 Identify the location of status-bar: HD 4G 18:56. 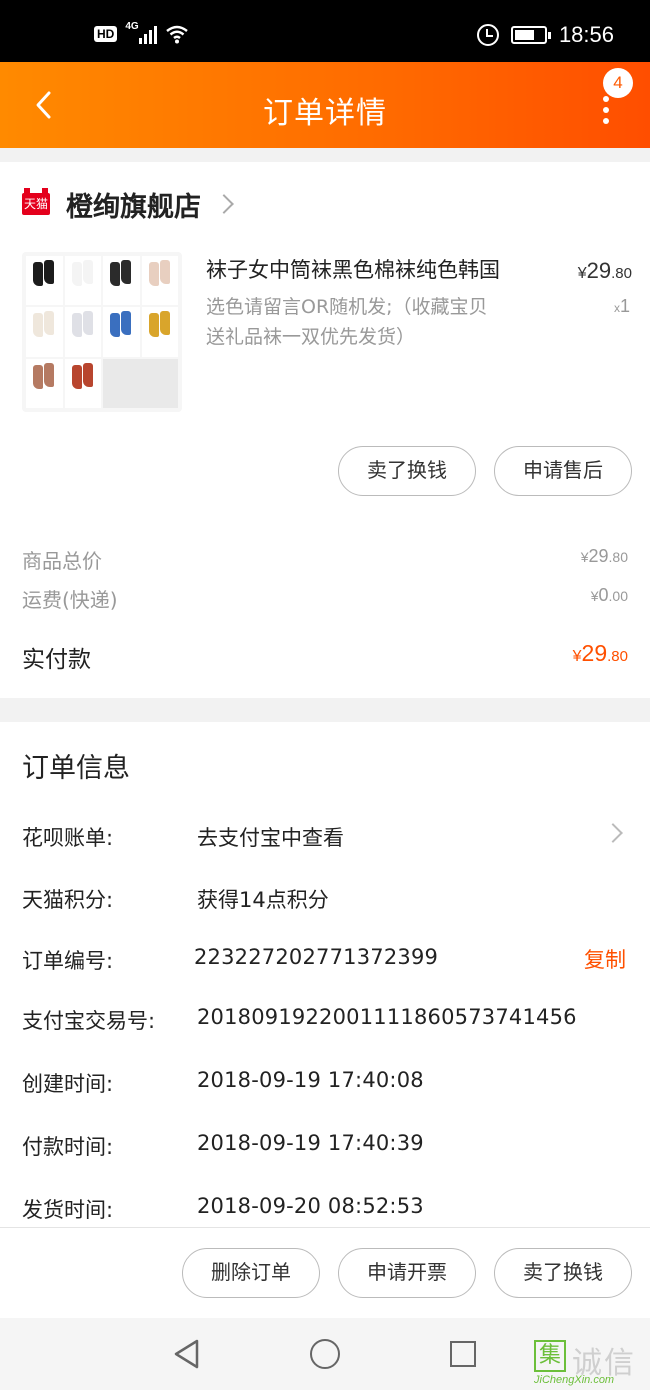
(325, 31).